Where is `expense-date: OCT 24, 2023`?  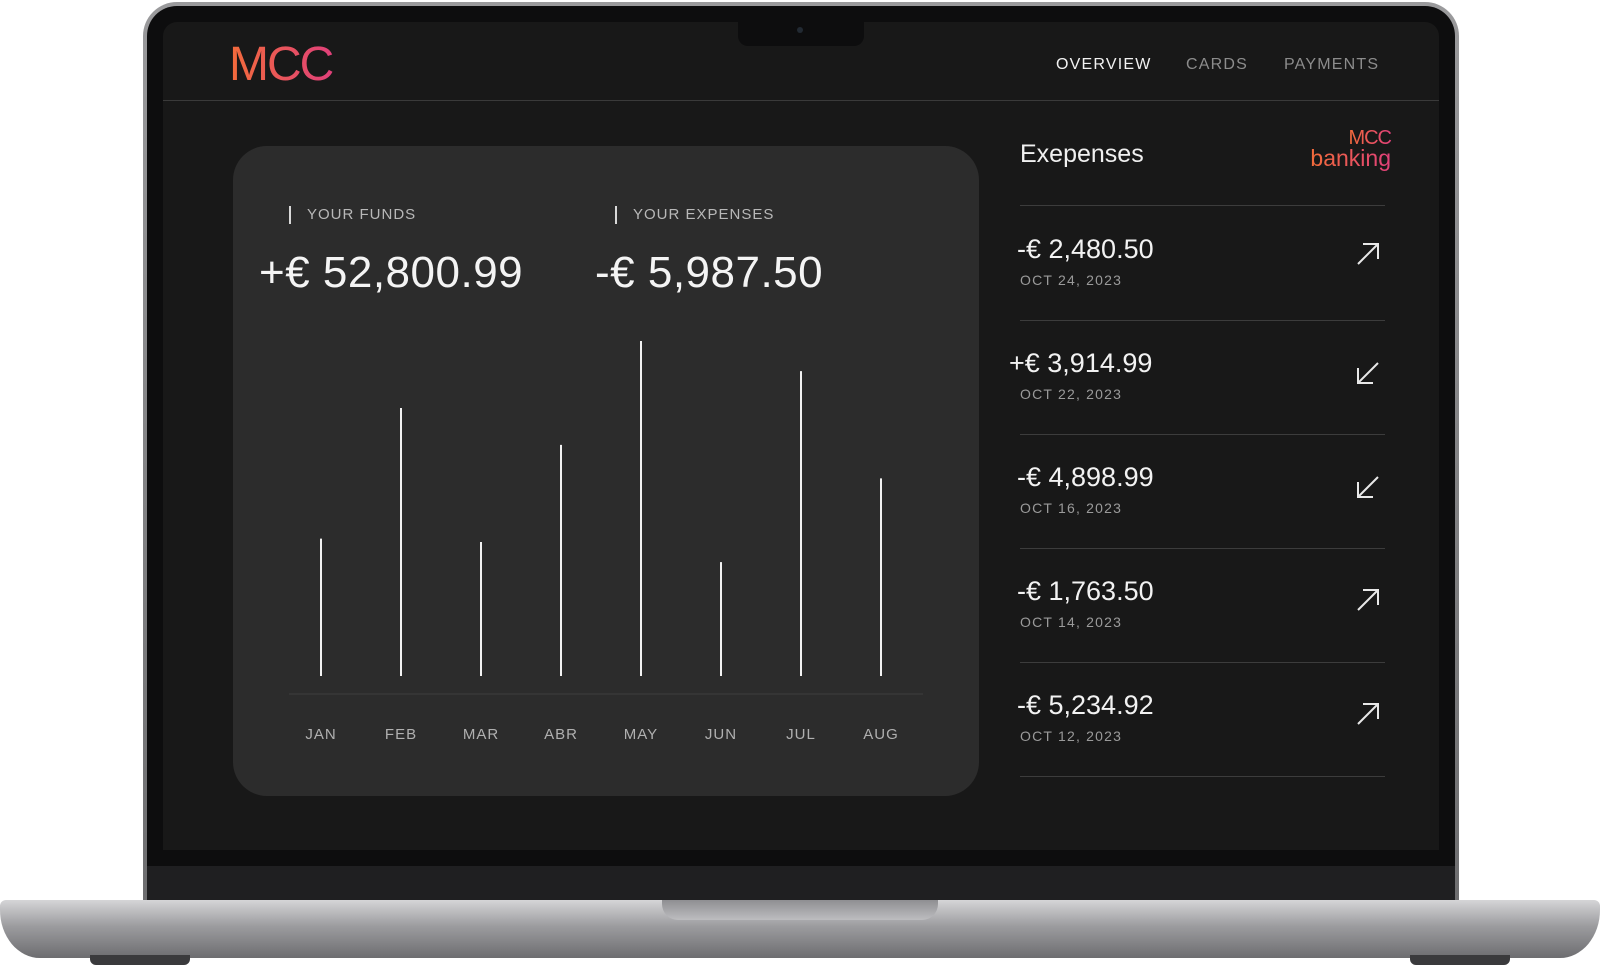 expense-date: OCT 24, 2023 is located at coordinates (1071, 280).